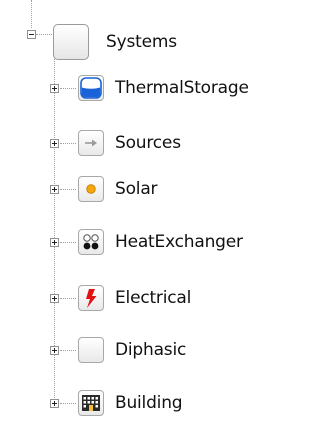 The height and width of the screenshot is (428, 320). I want to click on tree-node-sources: Sources, so click(129, 143).